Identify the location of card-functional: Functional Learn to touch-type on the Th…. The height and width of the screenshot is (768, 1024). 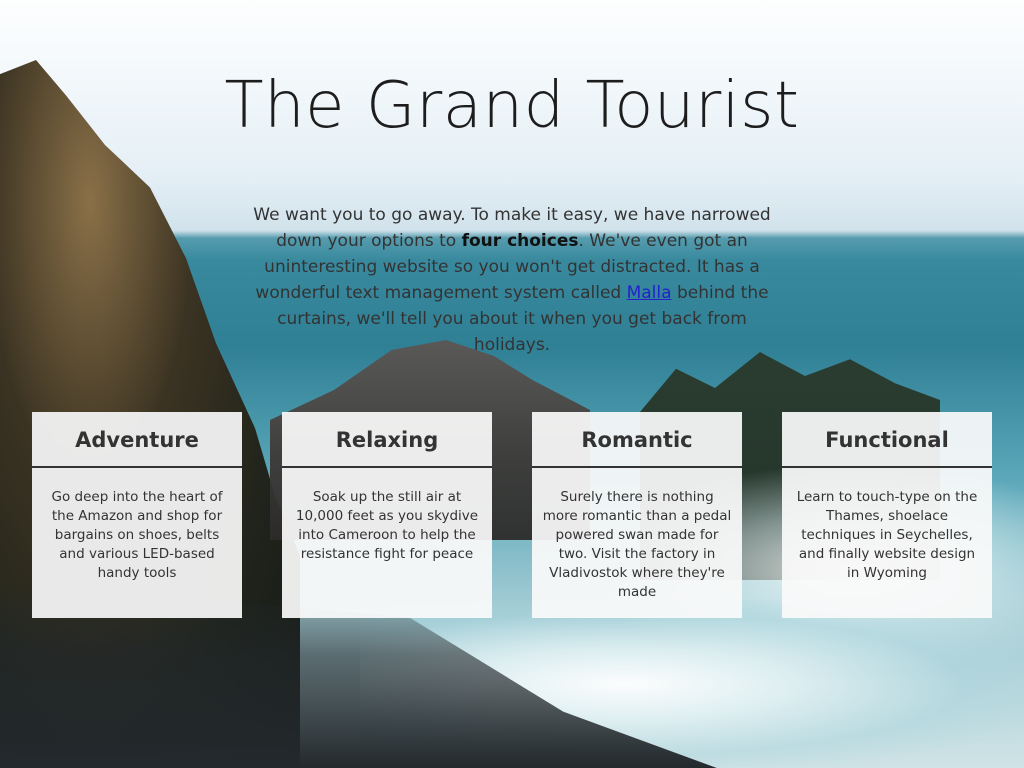
(887, 515).